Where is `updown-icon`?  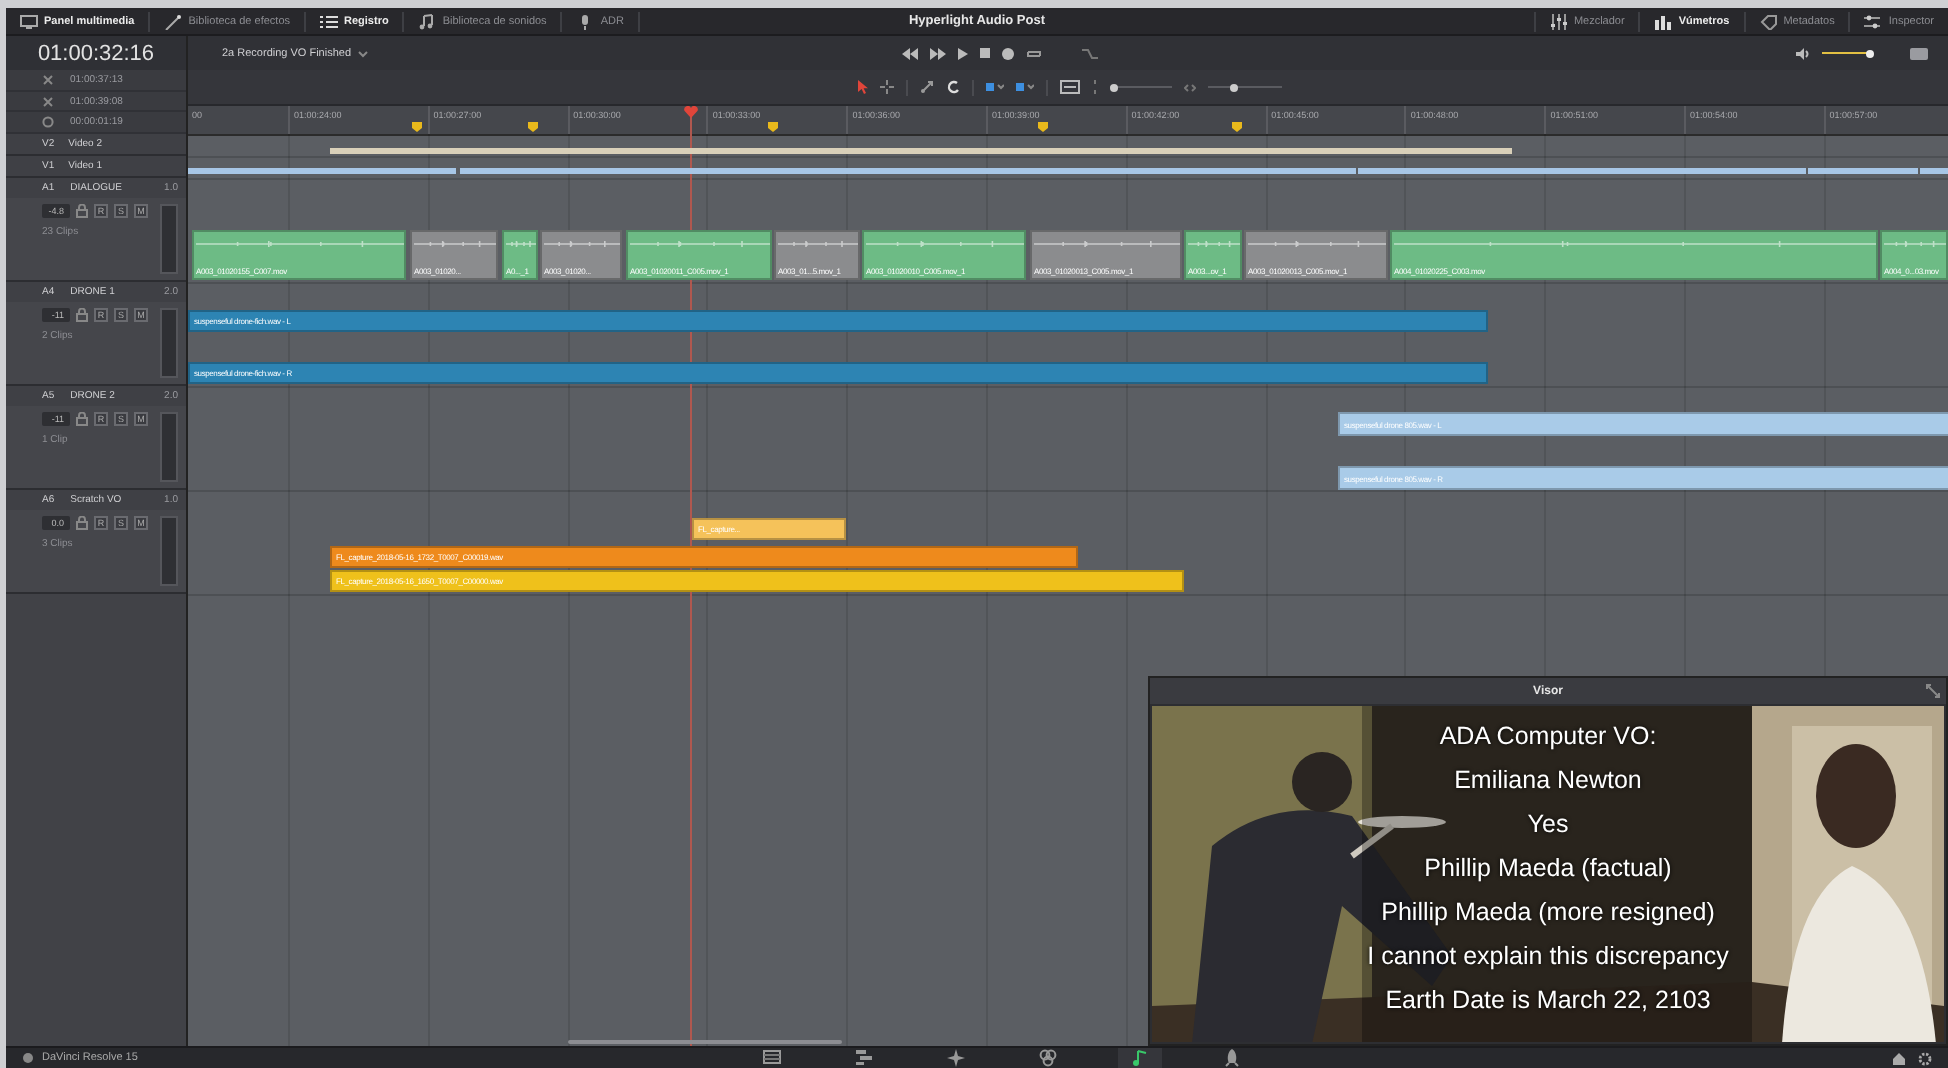
updown-icon is located at coordinates (1095, 87).